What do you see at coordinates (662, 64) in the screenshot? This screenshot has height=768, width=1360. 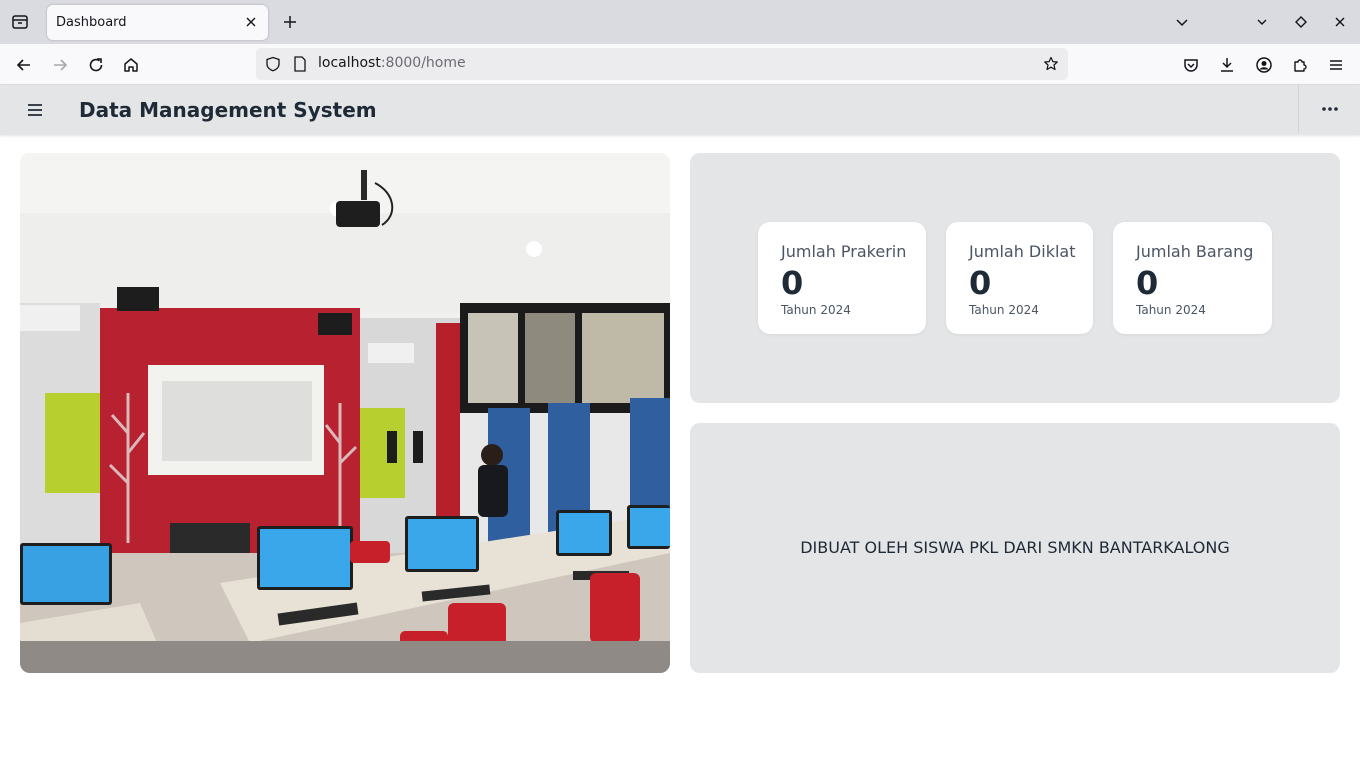 I see `url-bar: localhost:8000/home` at bounding box center [662, 64].